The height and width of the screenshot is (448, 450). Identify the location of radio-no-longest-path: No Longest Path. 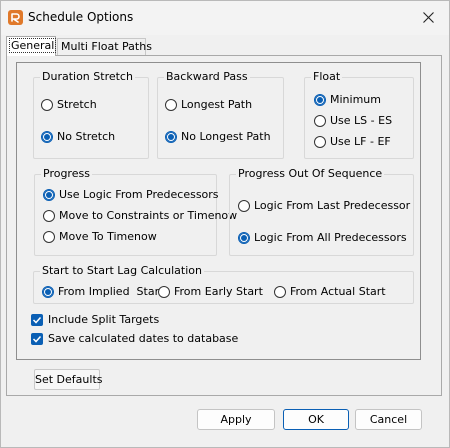
(218, 137).